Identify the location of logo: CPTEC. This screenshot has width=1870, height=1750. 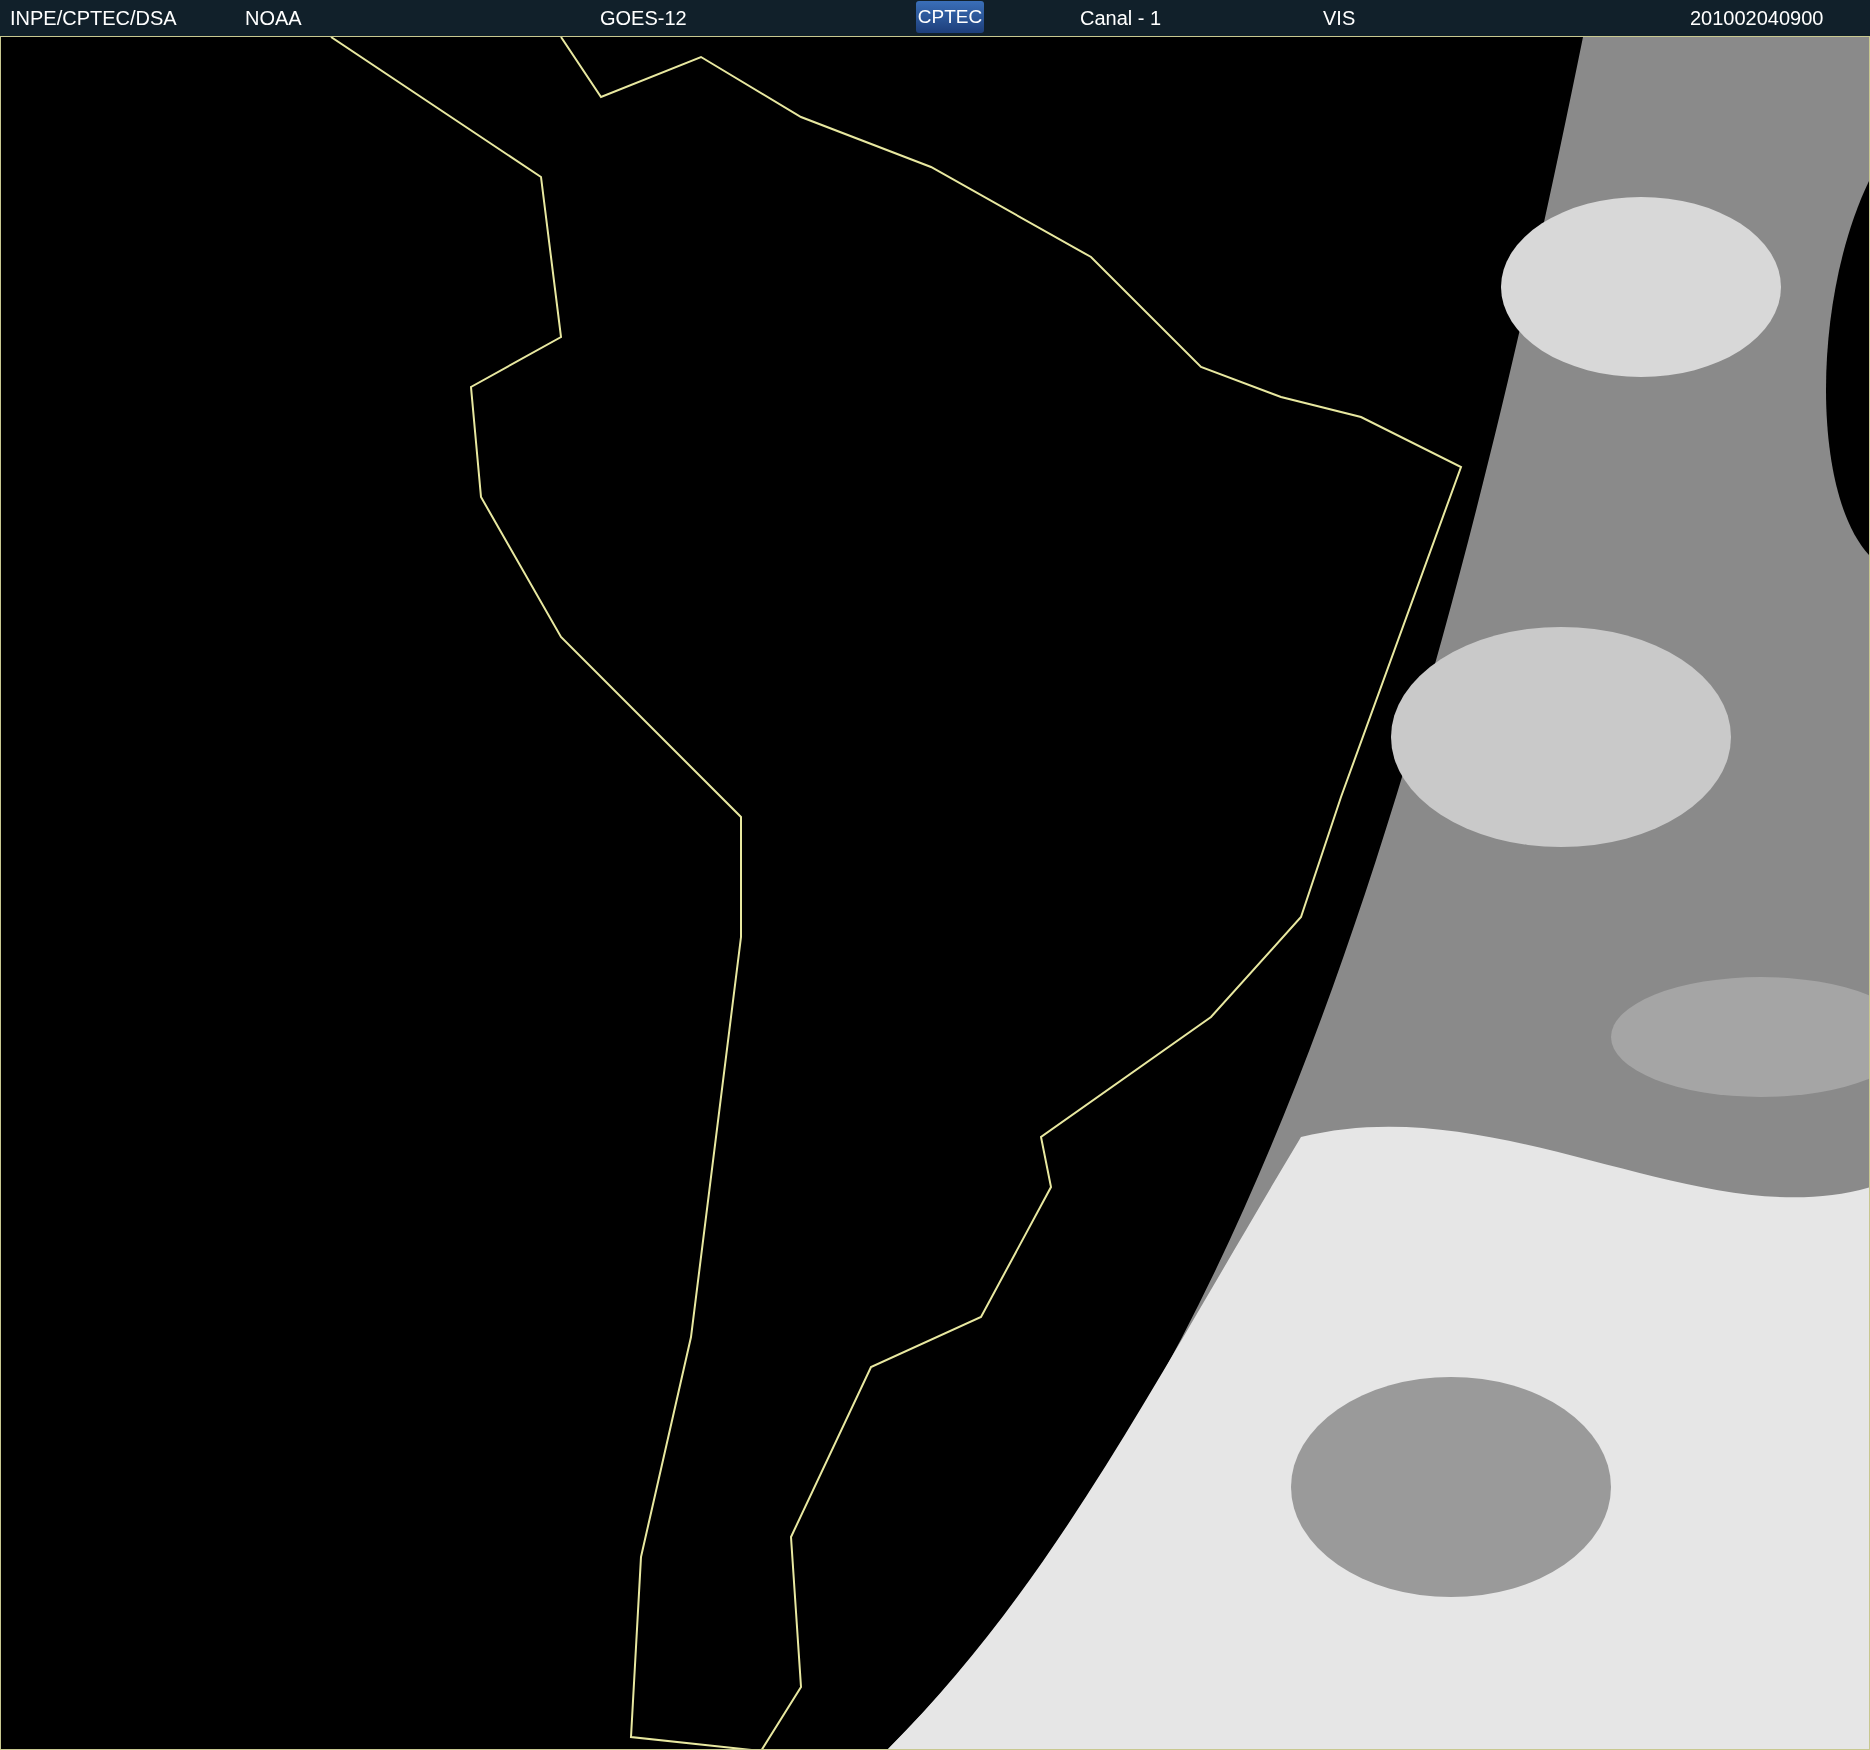
(950, 17).